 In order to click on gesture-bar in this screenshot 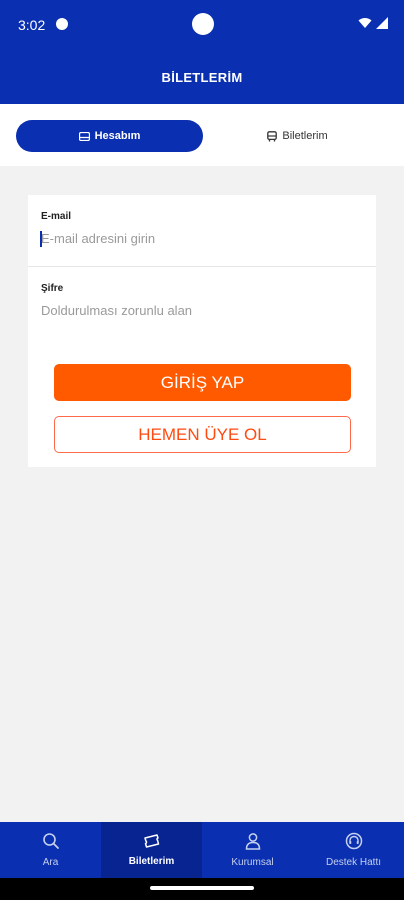, I will do `click(202, 889)`.